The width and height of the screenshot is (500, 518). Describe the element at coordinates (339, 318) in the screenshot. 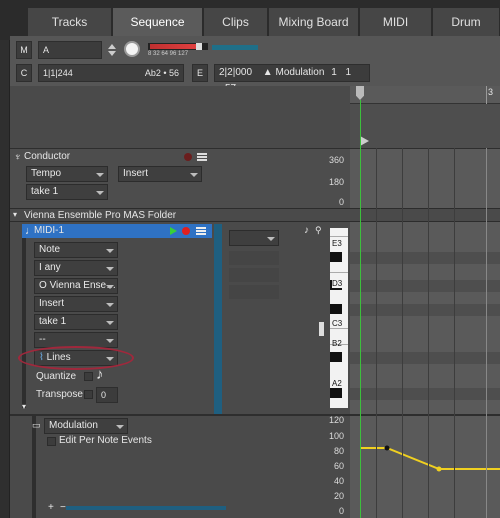

I see `piano-keyboard: E3 D3 C3 B2 A2` at that location.